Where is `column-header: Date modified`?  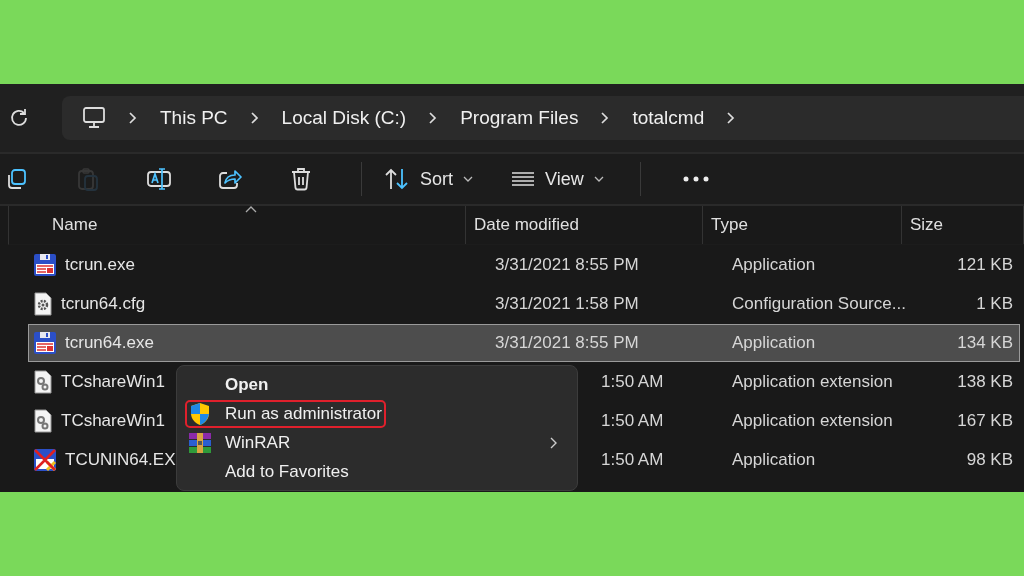
column-header: Date modified is located at coordinates (584, 225).